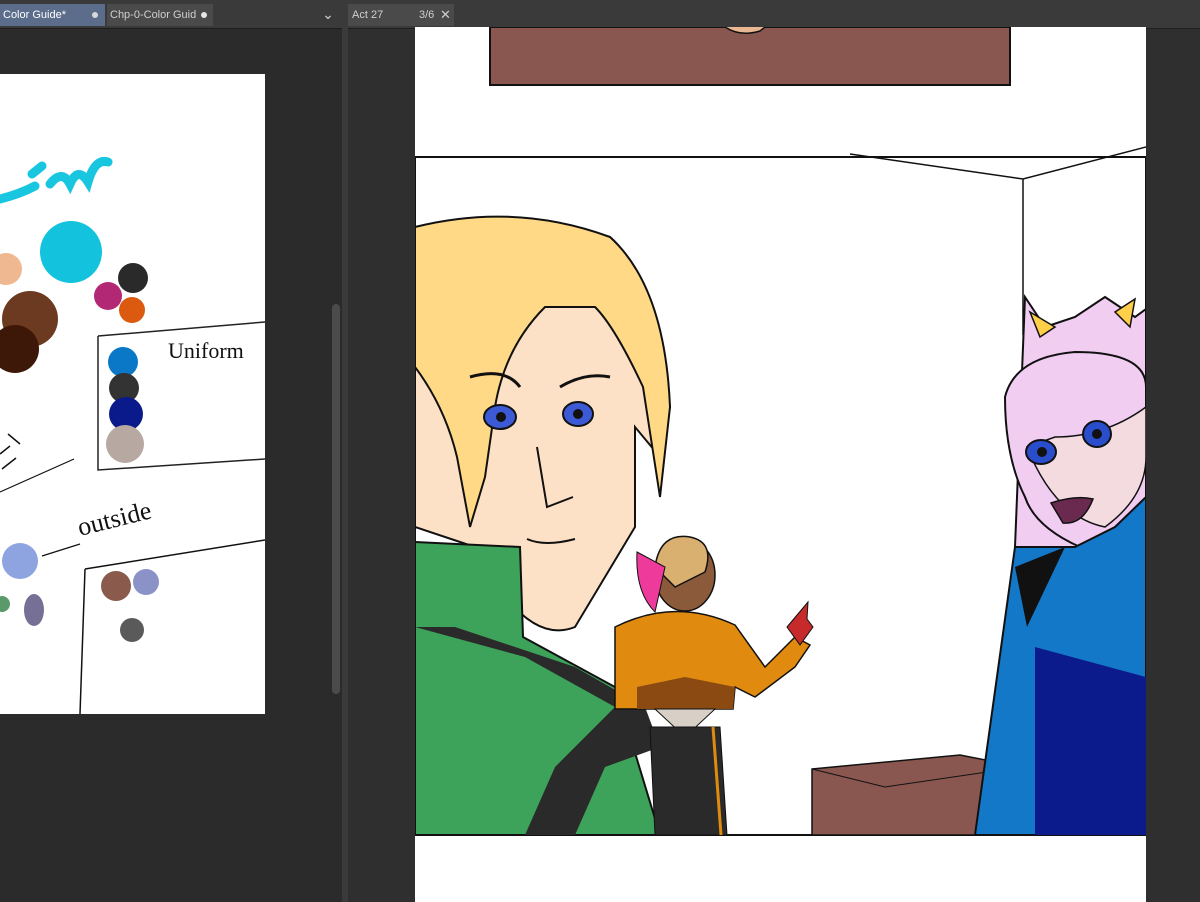  What do you see at coordinates (5, 604) in the screenshot?
I see `swatch-green` at bounding box center [5, 604].